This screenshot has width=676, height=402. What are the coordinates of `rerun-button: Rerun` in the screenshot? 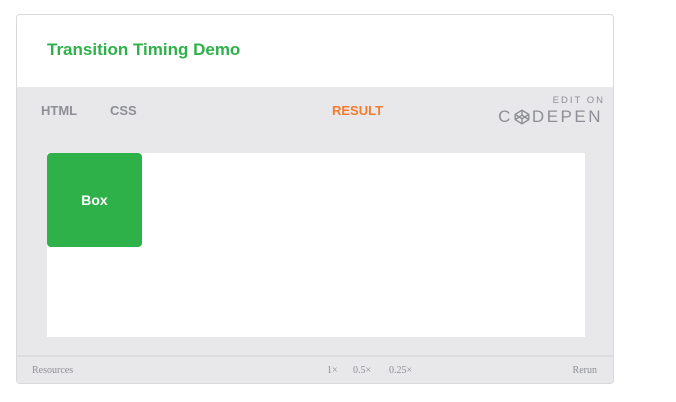 It's located at (585, 370).